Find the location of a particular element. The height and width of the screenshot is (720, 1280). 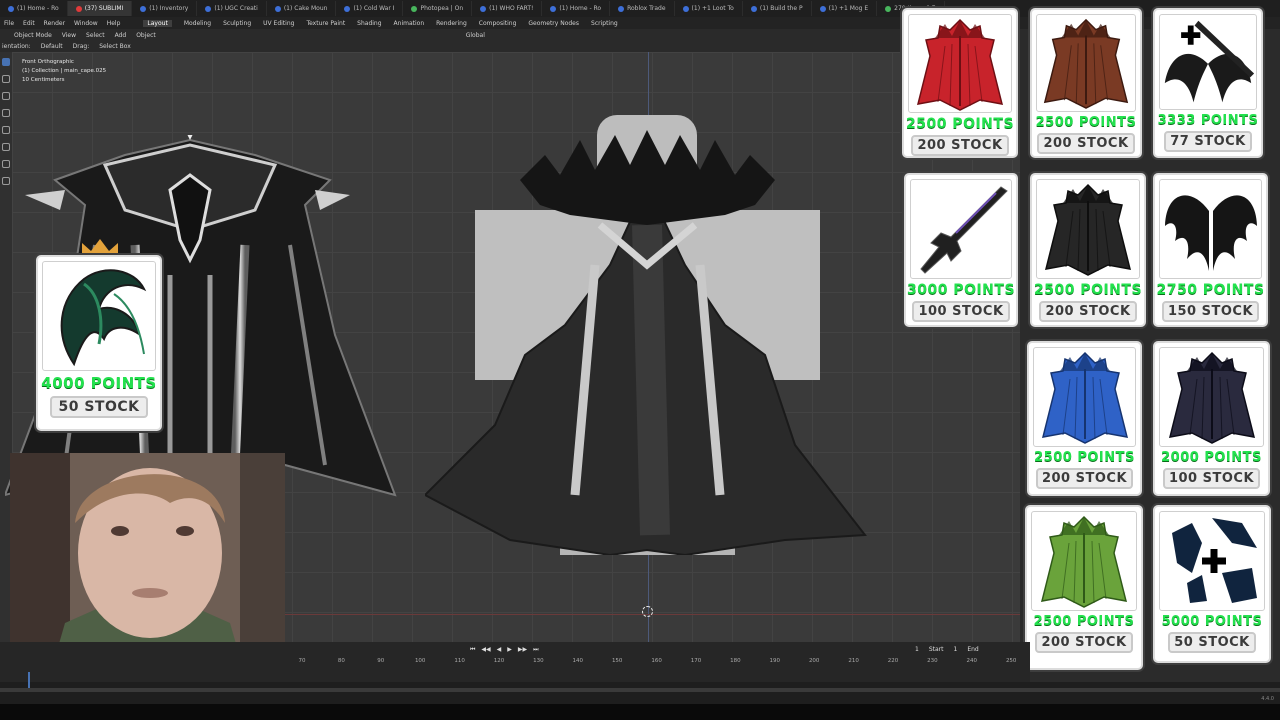

play-icon: ▶ is located at coordinates (509, 650).